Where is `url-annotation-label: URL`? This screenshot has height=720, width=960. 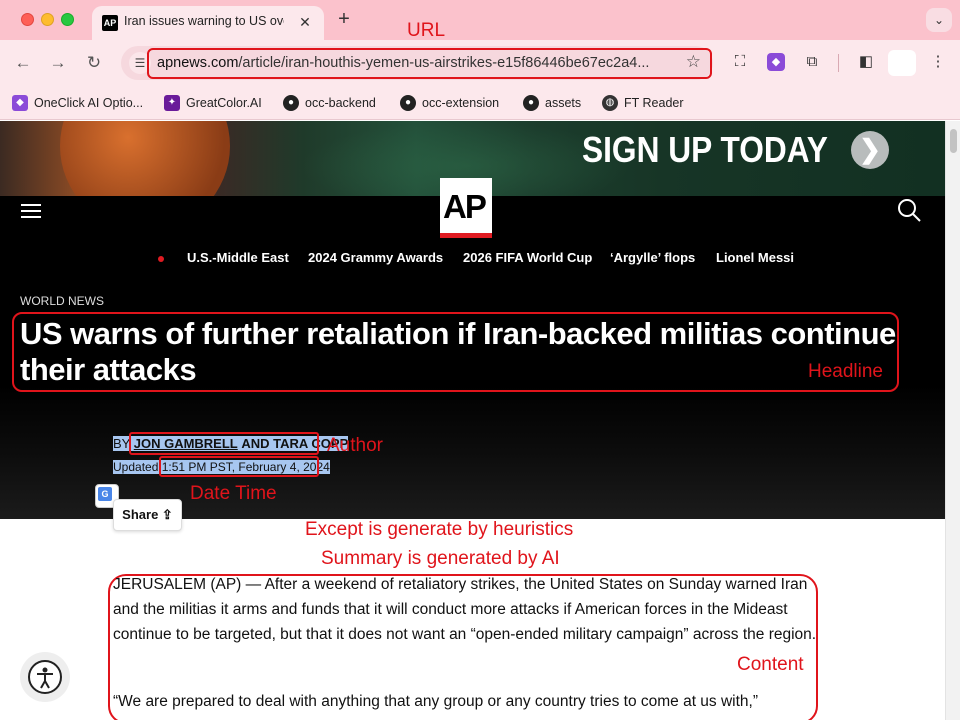
url-annotation-label: URL is located at coordinates (426, 30).